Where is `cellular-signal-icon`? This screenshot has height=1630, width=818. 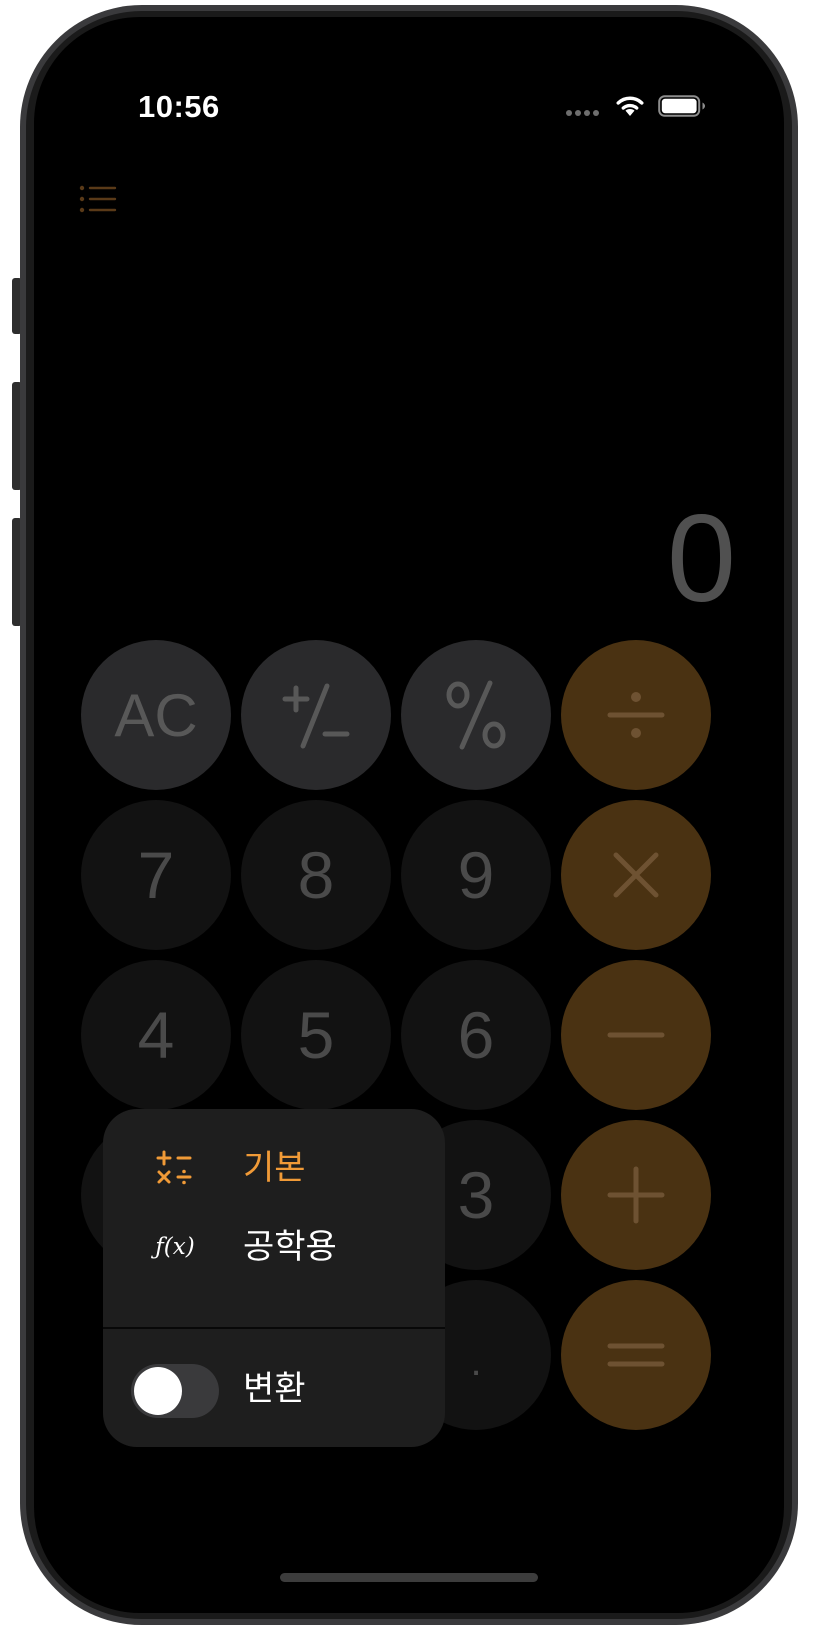
cellular-signal-icon is located at coordinates (584, 114).